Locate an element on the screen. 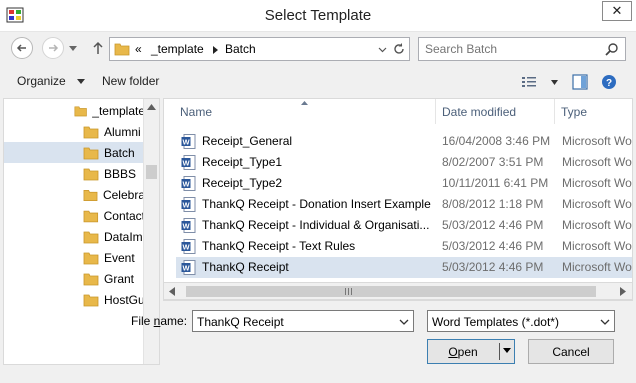 This screenshot has height=383, width=636. file-type-select: Word Templates (*.dot*) is located at coordinates (521, 321).